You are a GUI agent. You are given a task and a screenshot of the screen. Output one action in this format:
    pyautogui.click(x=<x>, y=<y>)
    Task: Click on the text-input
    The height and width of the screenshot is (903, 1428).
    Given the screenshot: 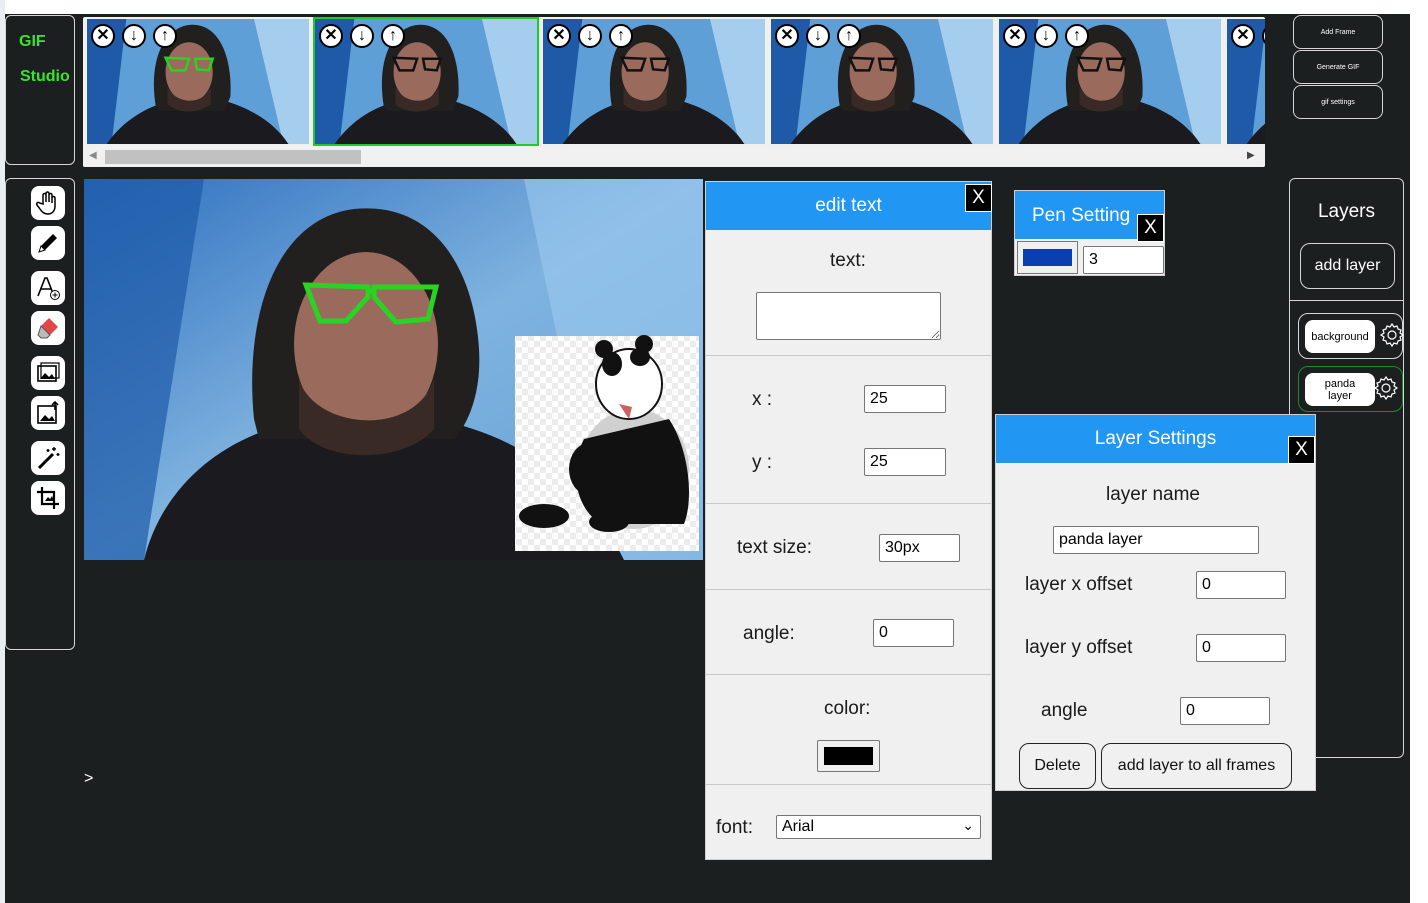 What is the action you would take?
    pyautogui.click(x=848, y=316)
    